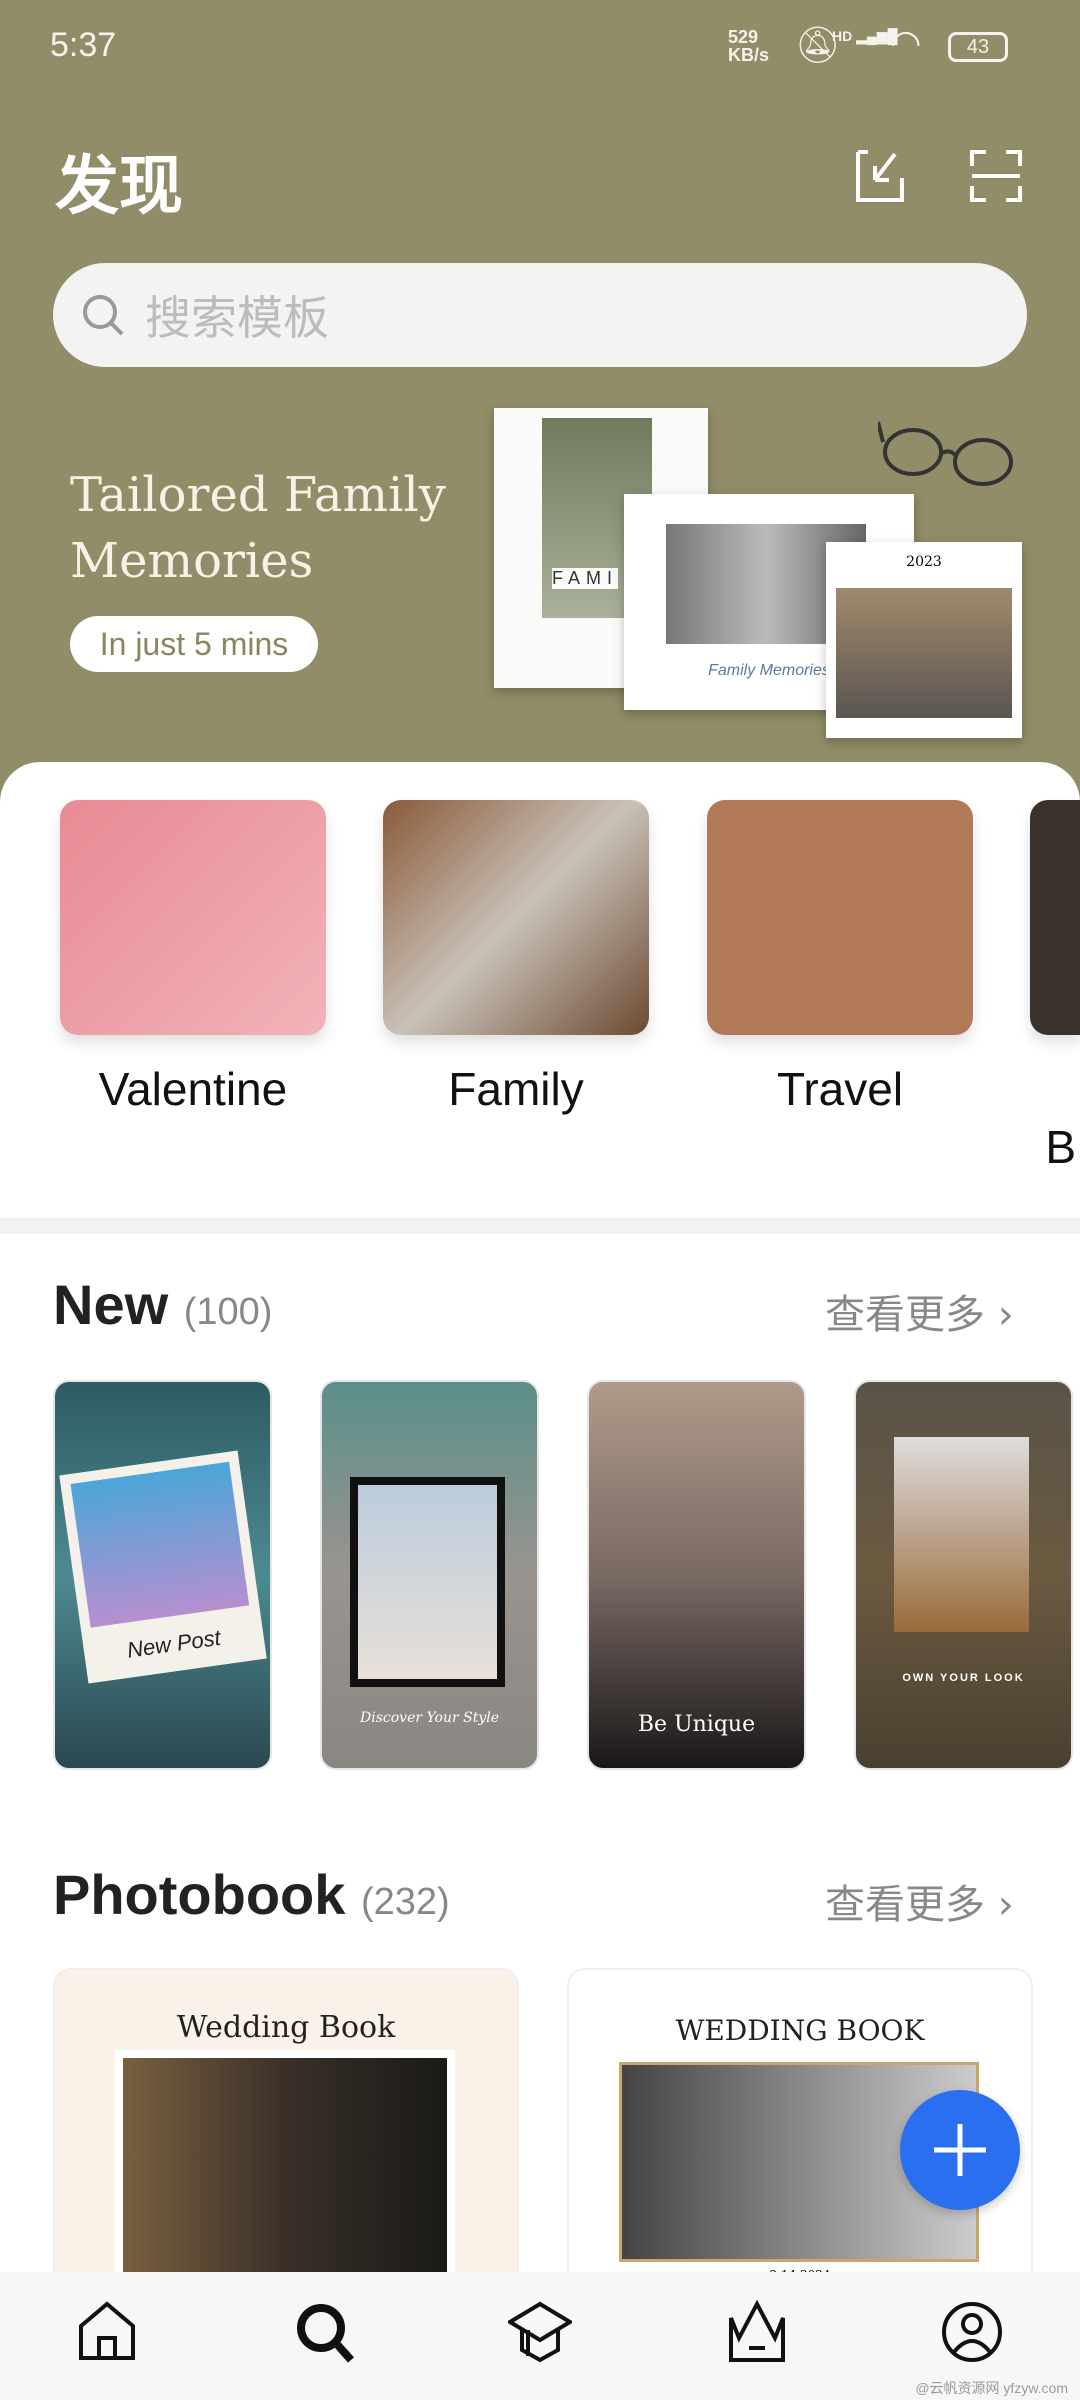  Describe the element at coordinates (919, 1311) in the screenshot. I see `new-see-more-link: 查看更多 ›` at that location.